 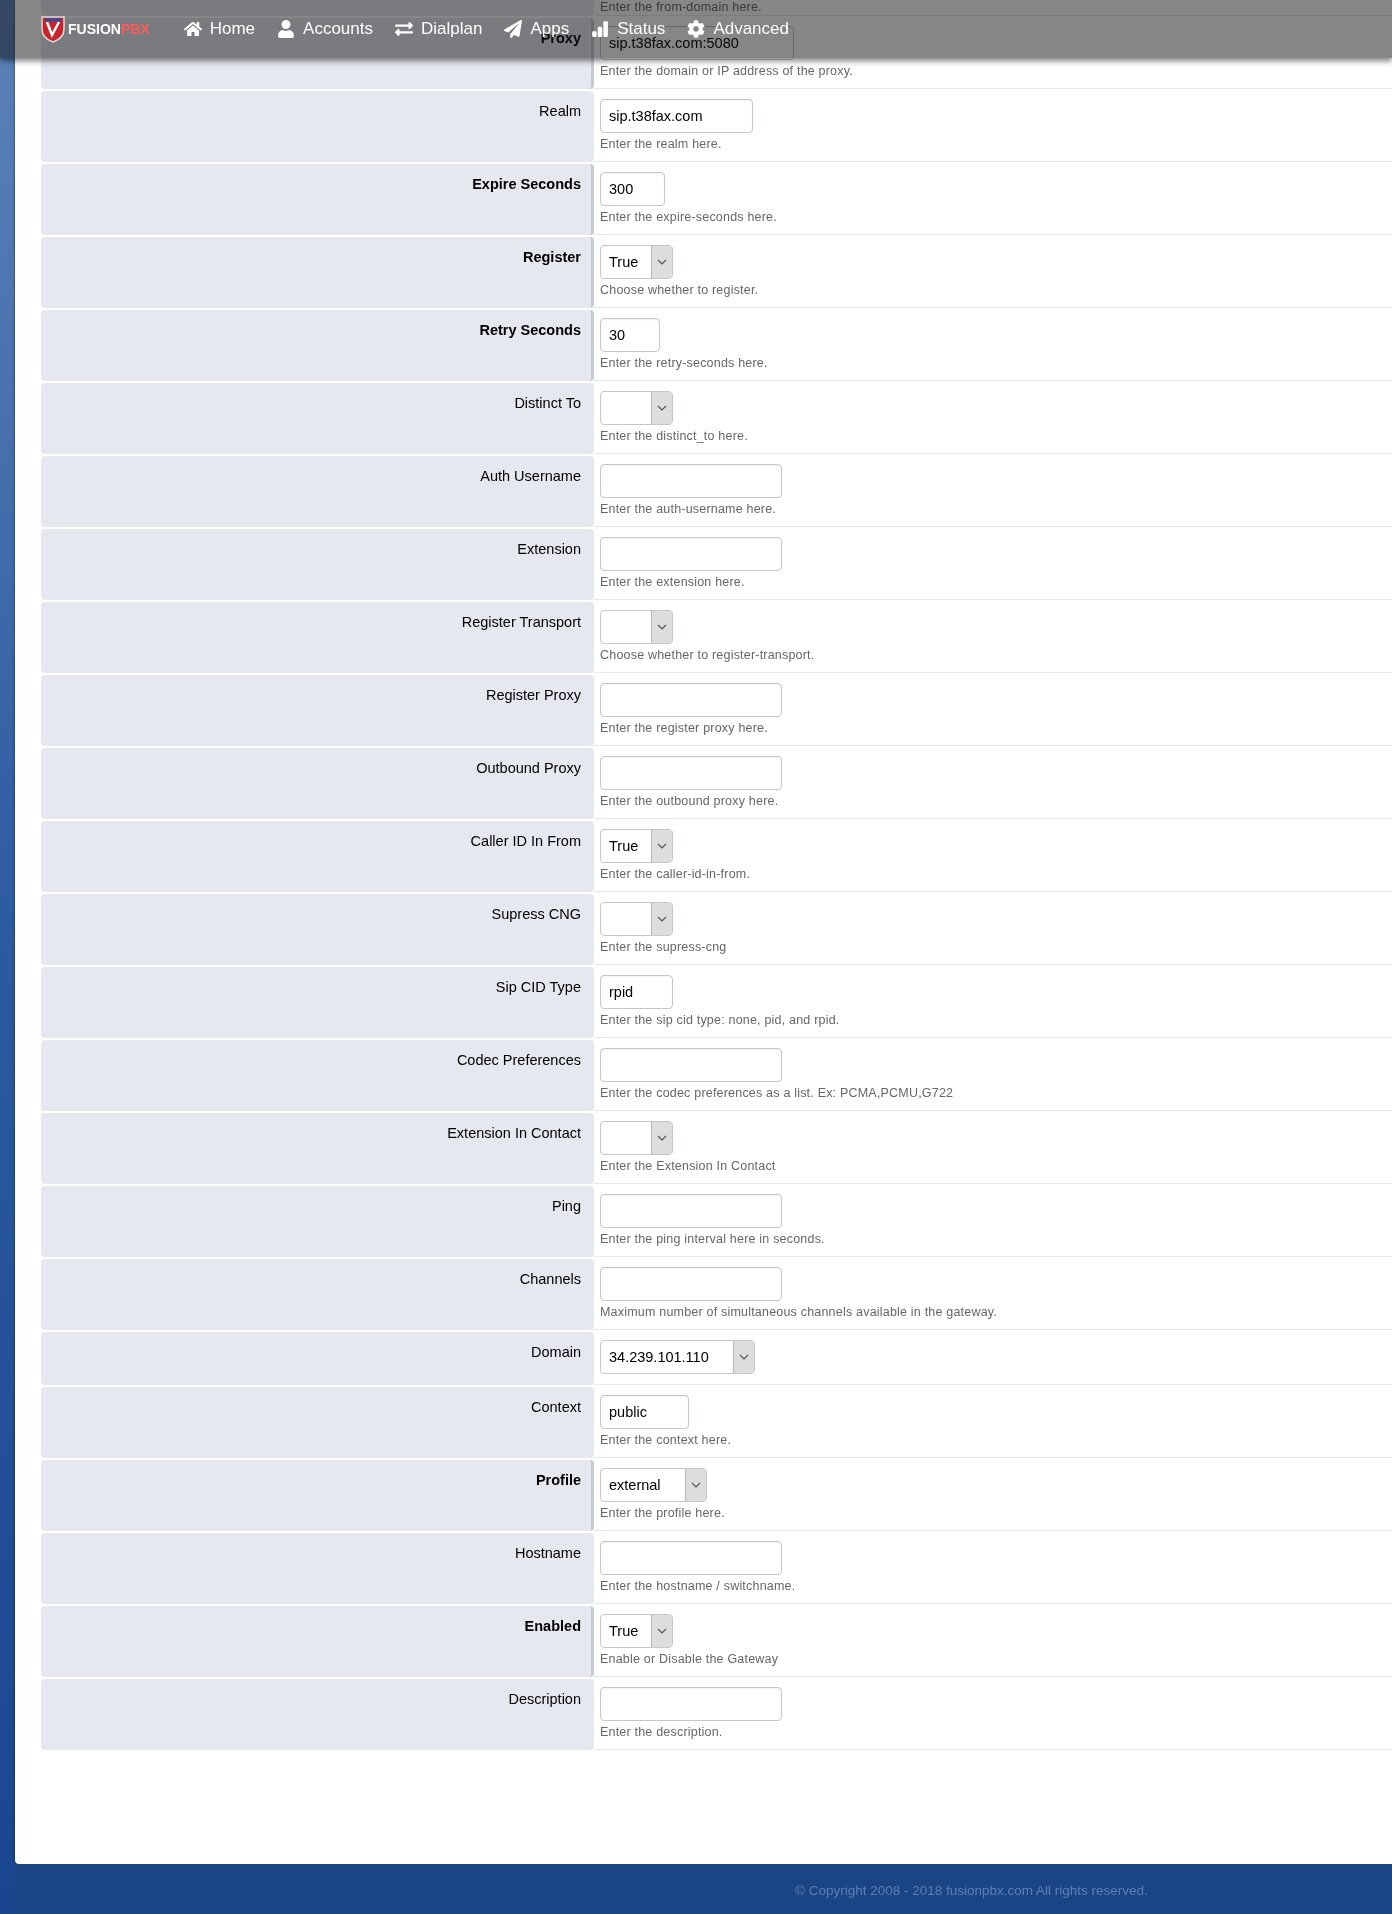 What do you see at coordinates (317, 1002) in the screenshot?
I see `field-label: Sip CID Type` at bounding box center [317, 1002].